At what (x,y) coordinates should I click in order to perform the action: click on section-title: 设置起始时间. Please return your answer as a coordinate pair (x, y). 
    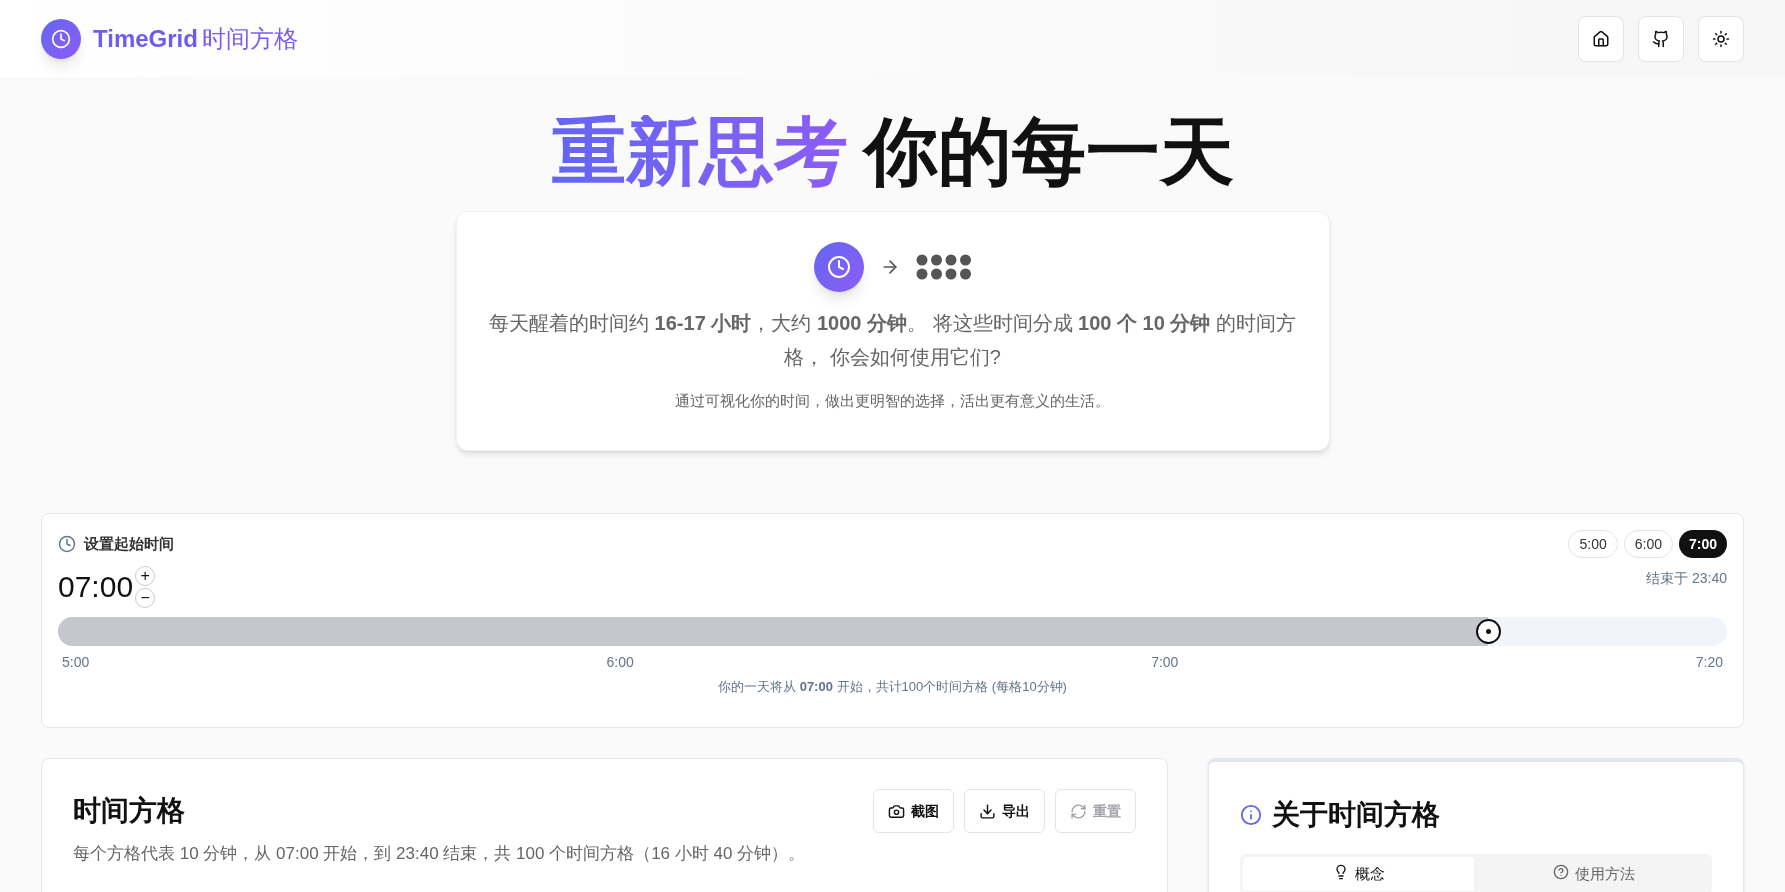
    Looking at the image, I should click on (129, 543).